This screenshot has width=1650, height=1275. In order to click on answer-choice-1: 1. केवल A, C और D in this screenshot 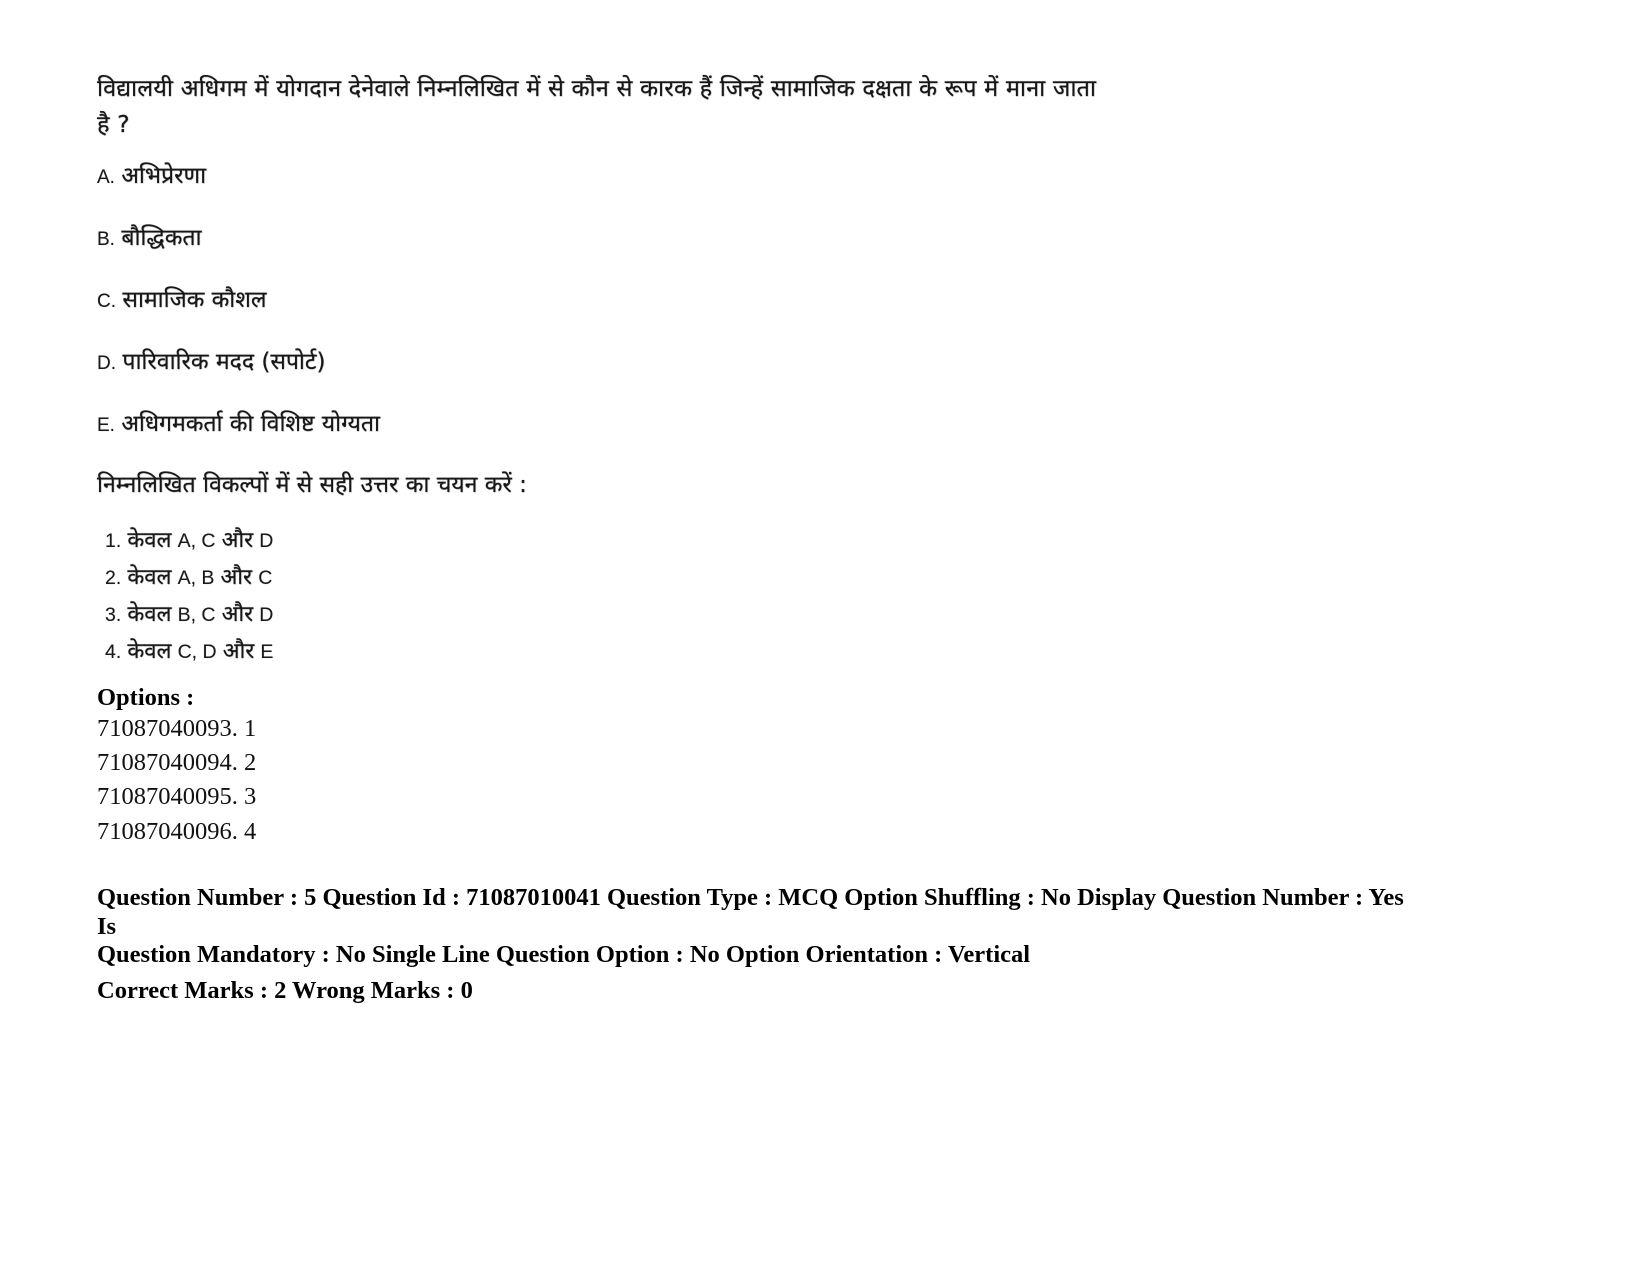, I will do `click(637, 540)`.